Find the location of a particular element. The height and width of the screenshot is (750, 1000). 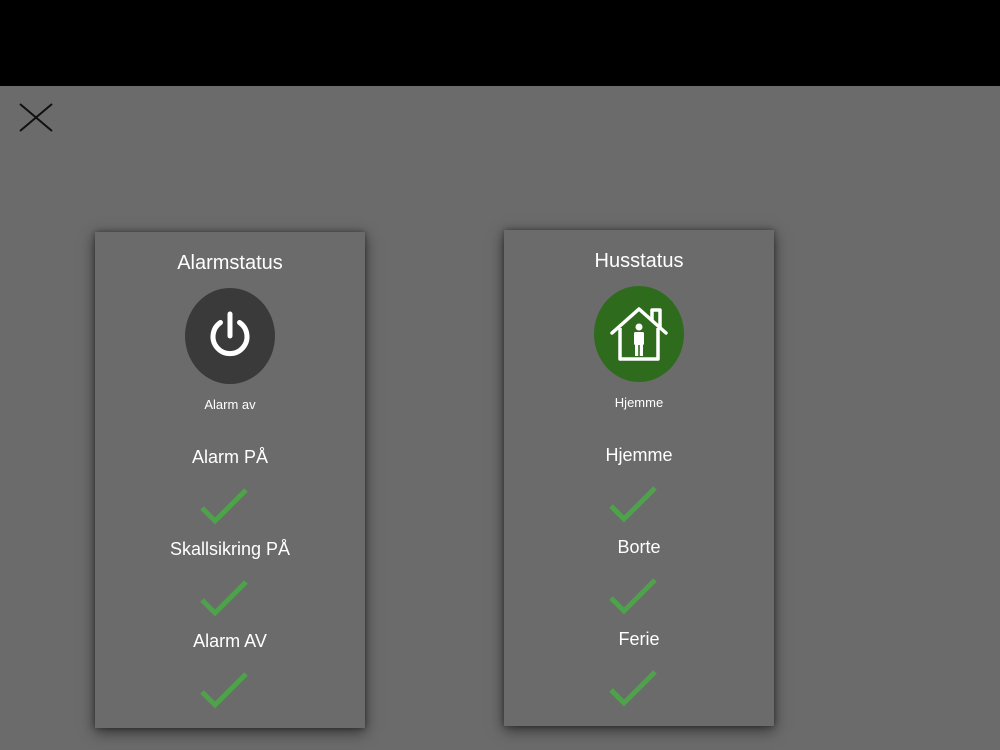

option-alarm-on: Alarm PÅ is located at coordinates (230, 457).